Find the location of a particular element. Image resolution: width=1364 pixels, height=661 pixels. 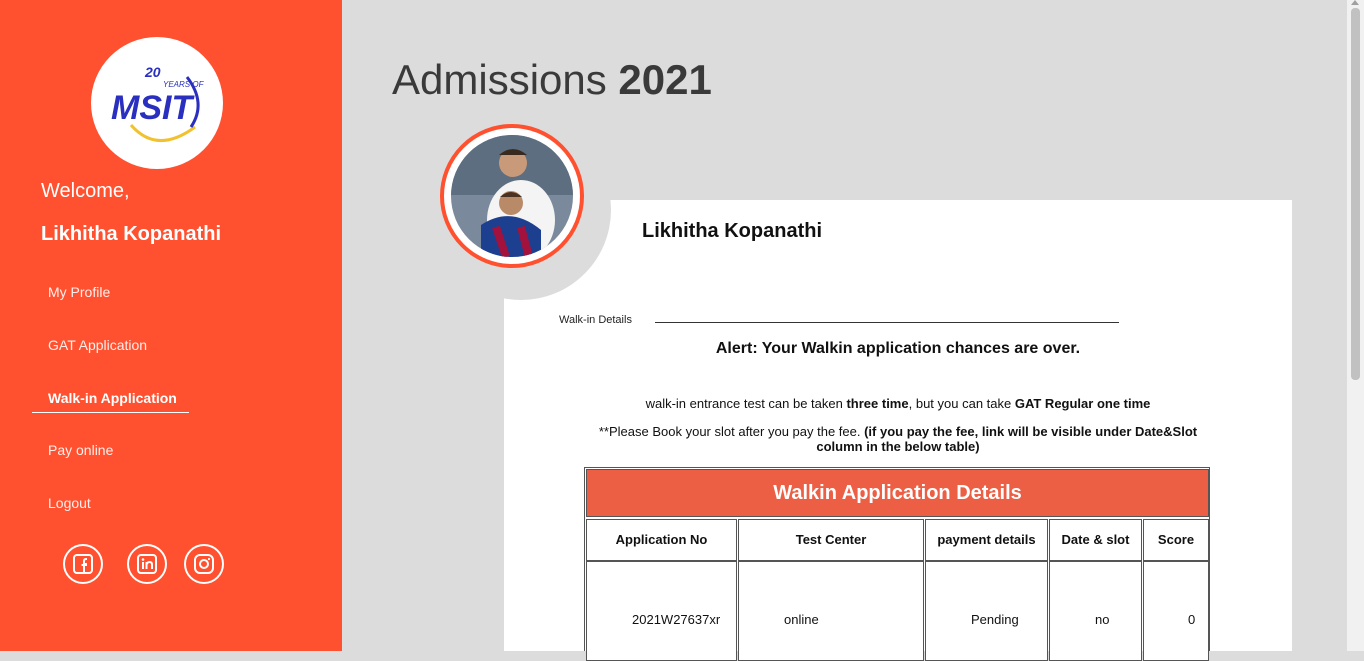

nav-logout: Logout is located at coordinates (69, 503).